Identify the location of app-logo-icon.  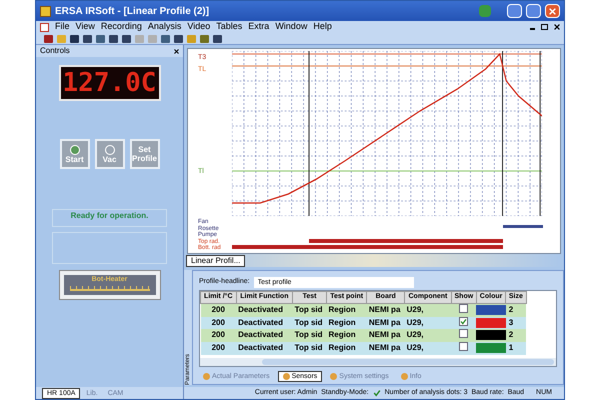
(45, 11).